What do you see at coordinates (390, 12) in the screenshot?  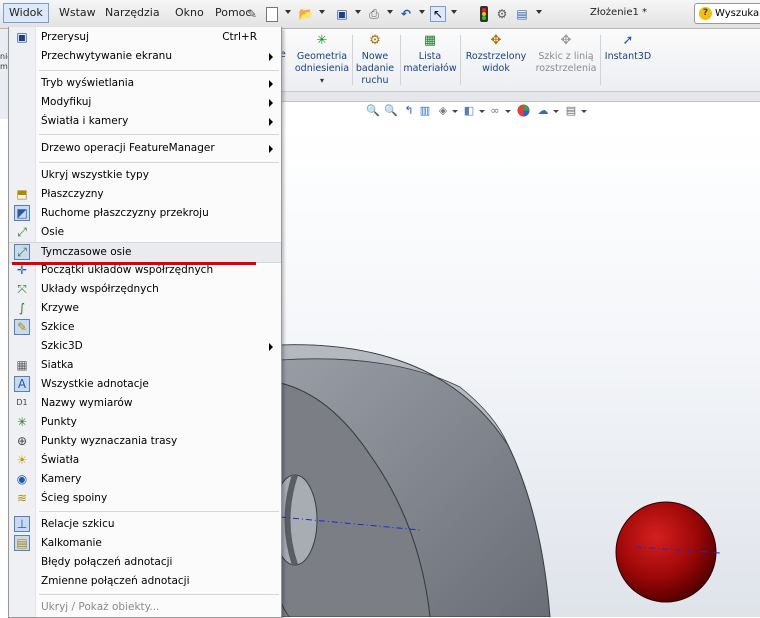 I see `print-dropdown-icon` at bounding box center [390, 12].